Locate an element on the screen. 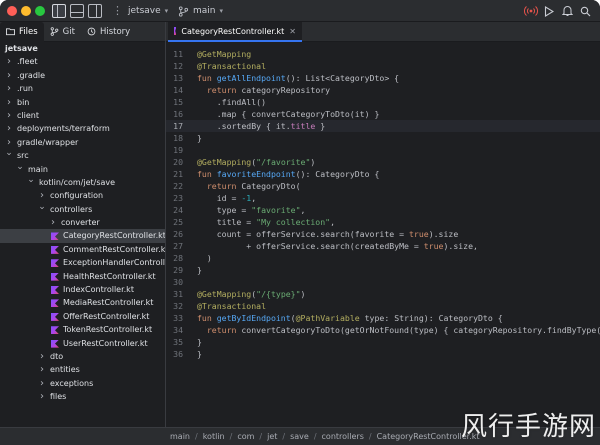  tab-files: Files is located at coordinates (22, 31).